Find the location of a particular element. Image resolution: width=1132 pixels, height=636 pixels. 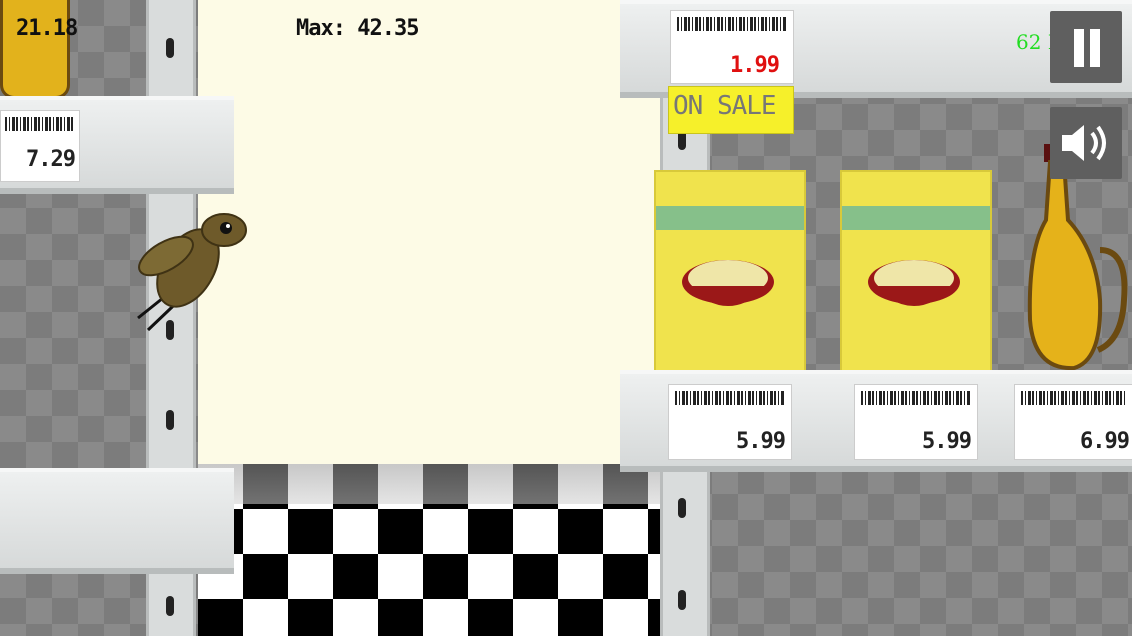

sale-badge: ON SALE is located at coordinates (731, 110).